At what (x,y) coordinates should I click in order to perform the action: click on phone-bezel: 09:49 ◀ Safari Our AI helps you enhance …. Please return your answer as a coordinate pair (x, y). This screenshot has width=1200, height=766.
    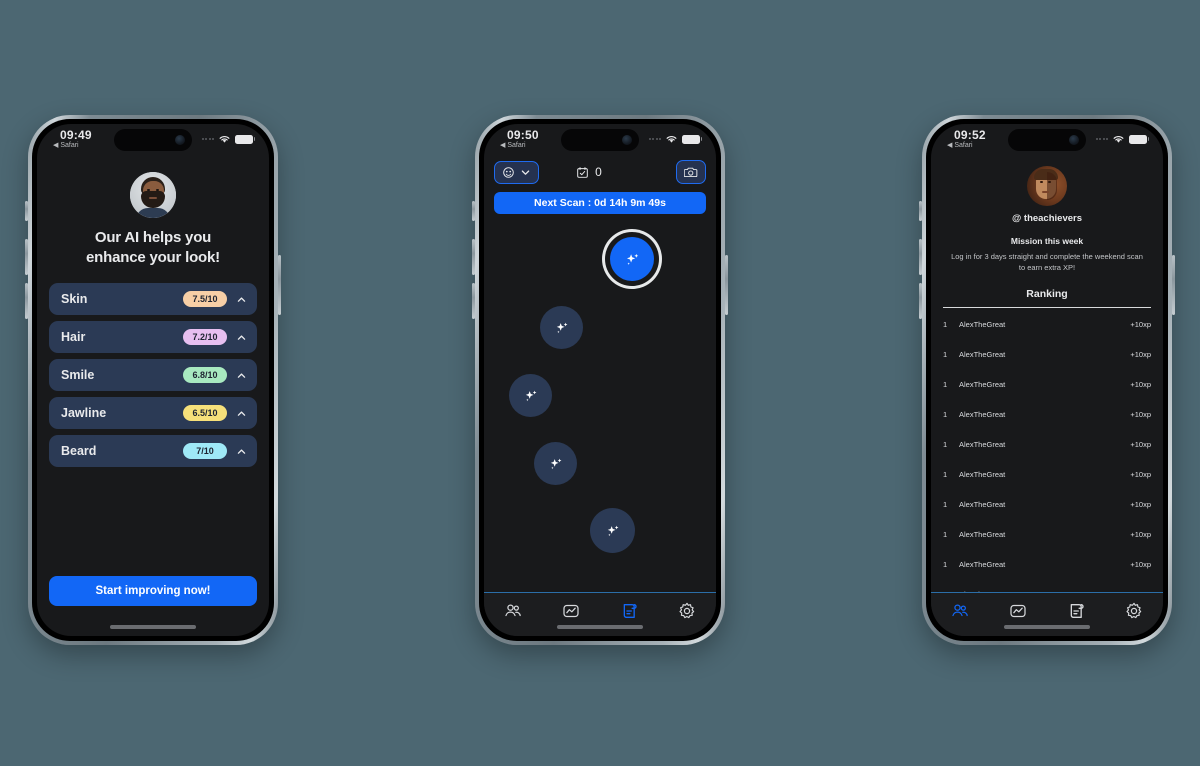
    Looking at the image, I should click on (153, 380).